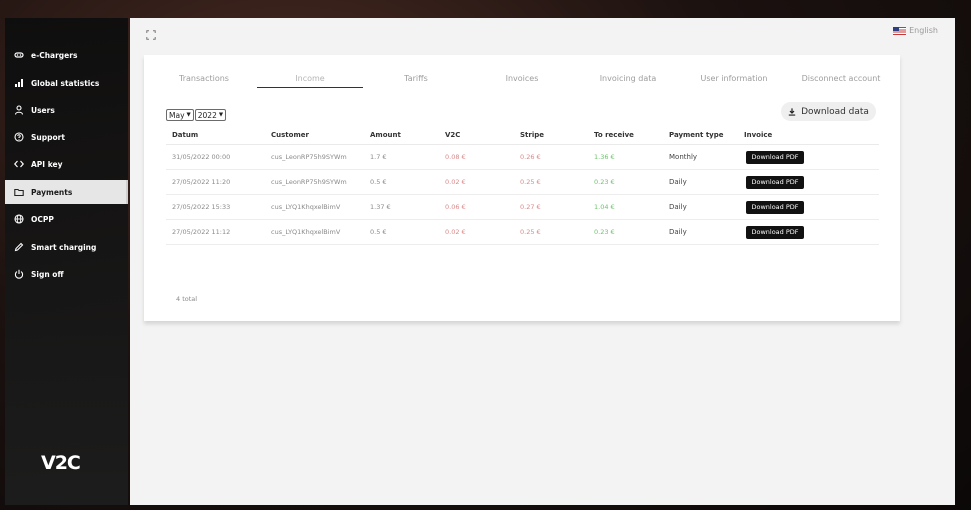 This screenshot has width=971, height=510. Describe the element at coordinates (66, 274) in the screenshot. I see `sidebar-item-sign-off: Sign off` at that location.